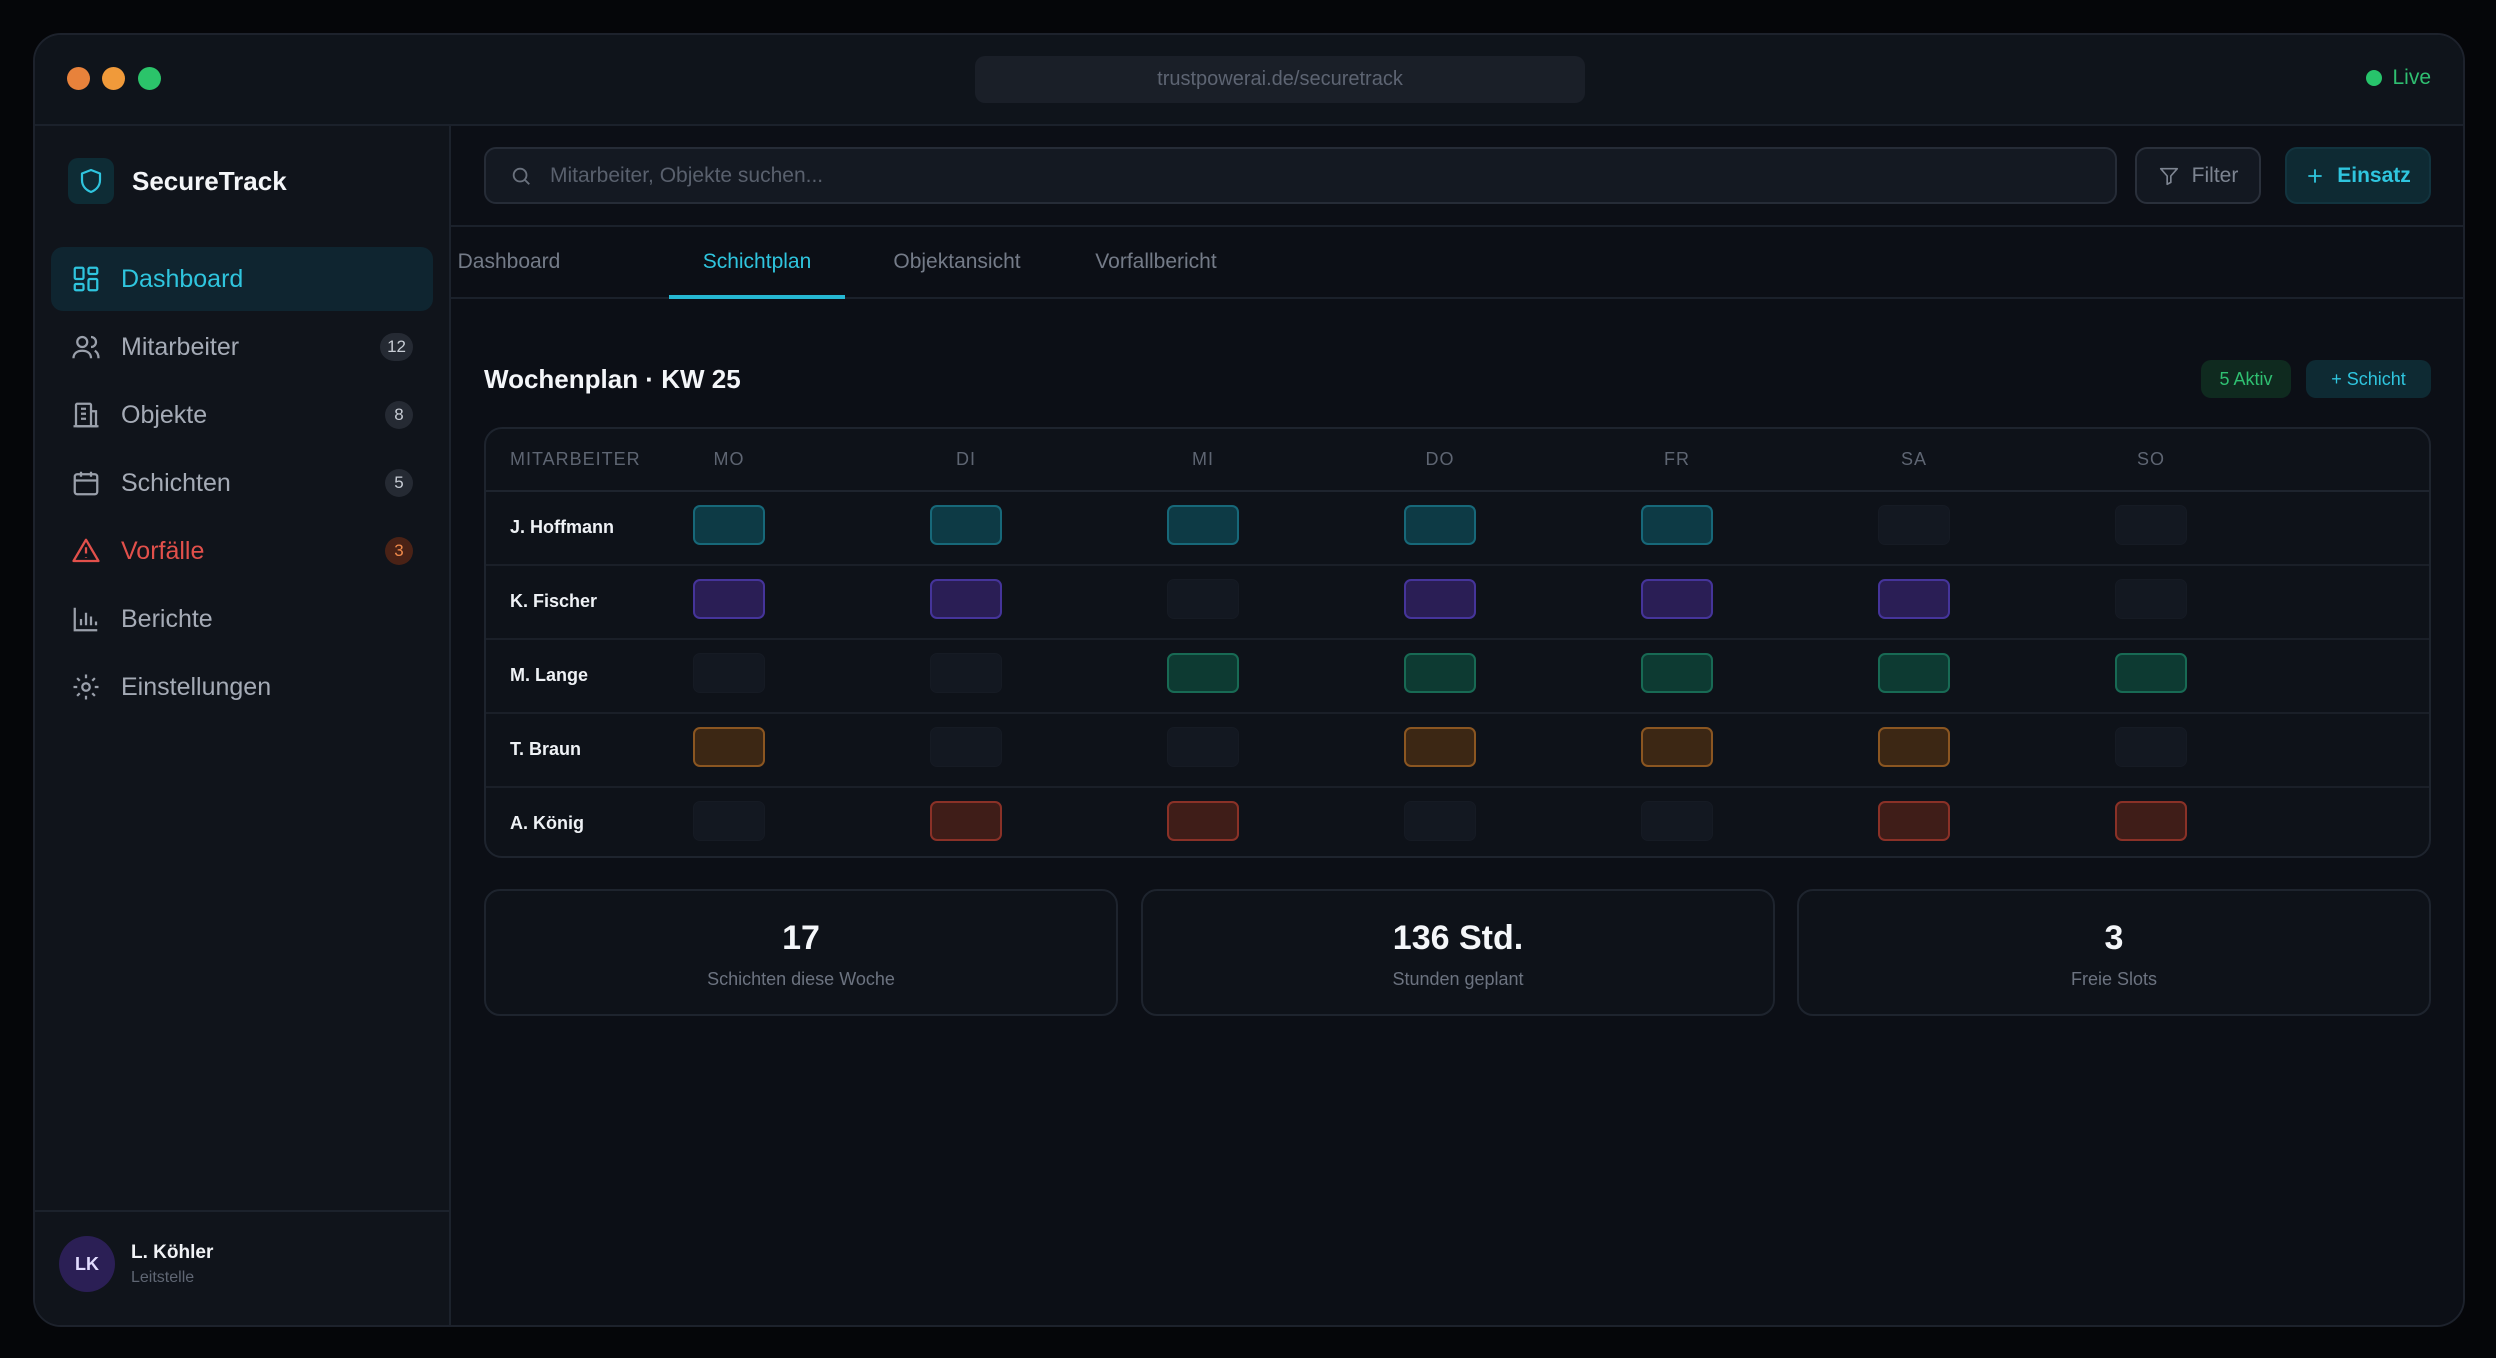  Describe the element at coordinates (1913, 459) in the screenshot. I see `column-header: SA` at that location.